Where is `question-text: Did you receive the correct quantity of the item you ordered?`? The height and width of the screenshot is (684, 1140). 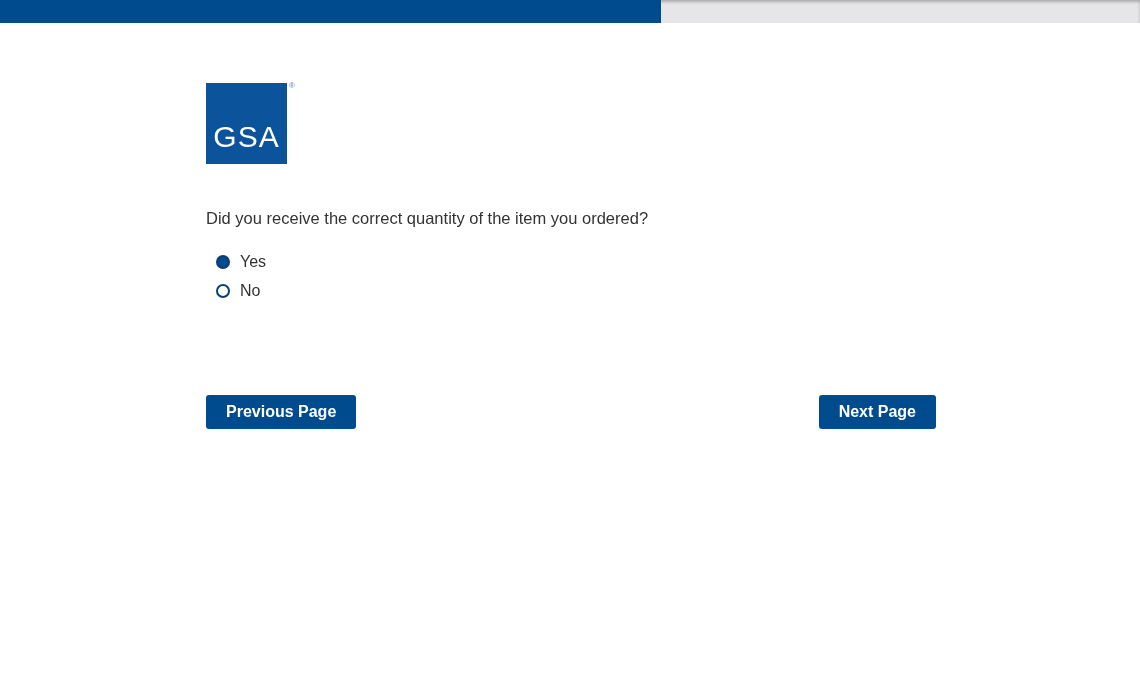 question-text: Did you receive the correct quantity of the item you ordered? is located at coordinates (428, 218).